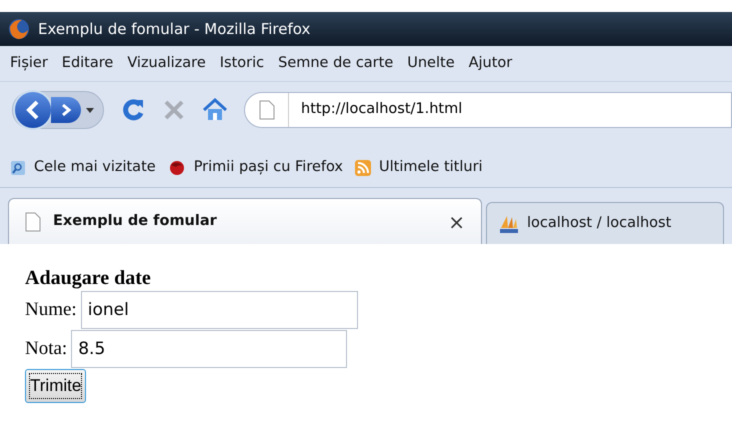 The image size is (732, 432). I want to click on field-label: Nota:, so click(46, 348).